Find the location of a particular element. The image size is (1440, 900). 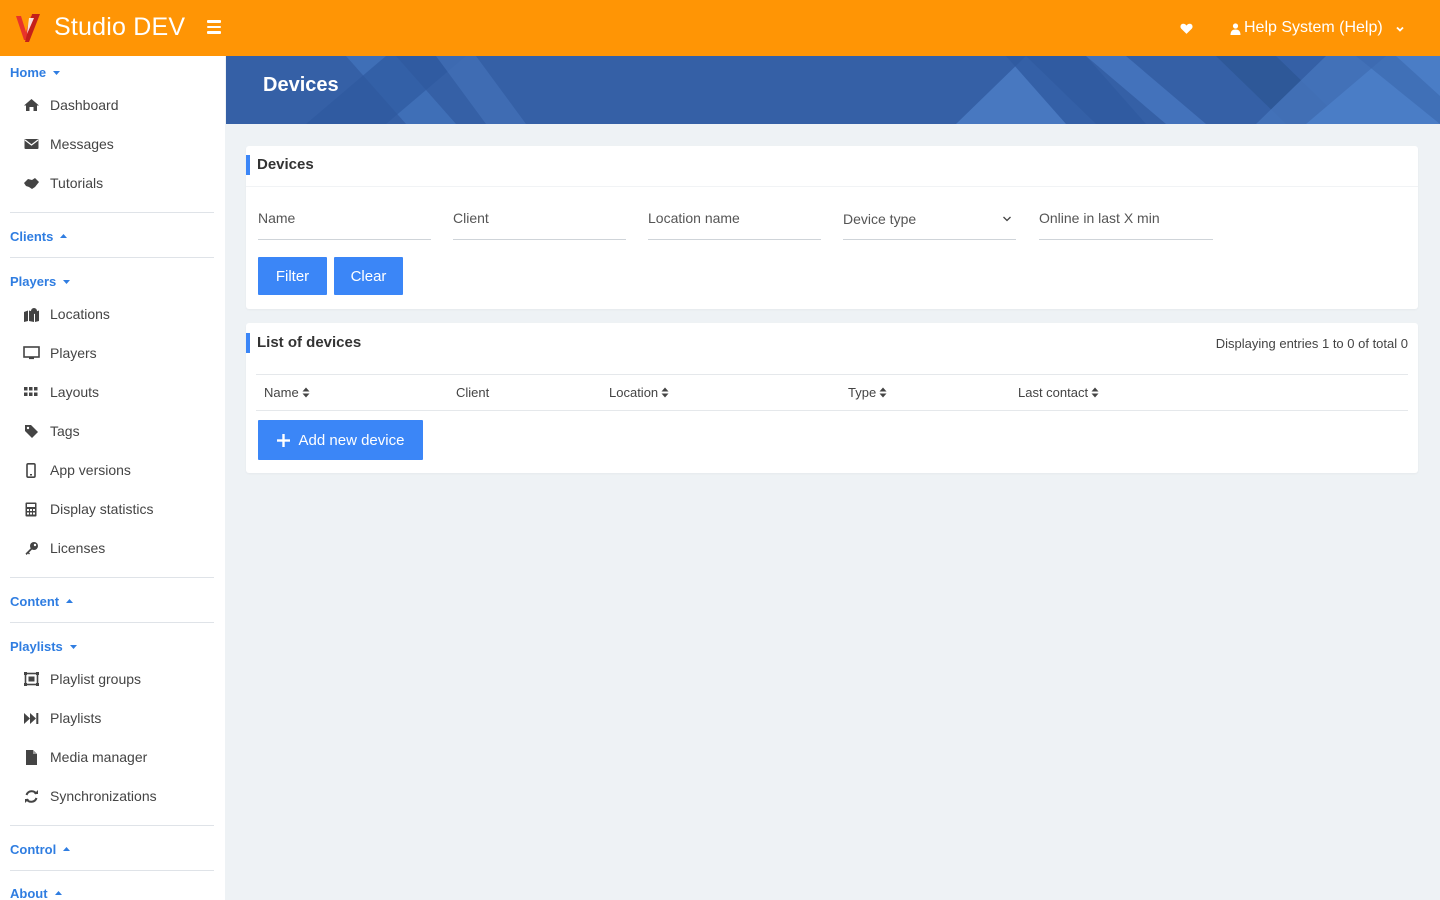

envelope-icon is located at coordinates (31, 144).